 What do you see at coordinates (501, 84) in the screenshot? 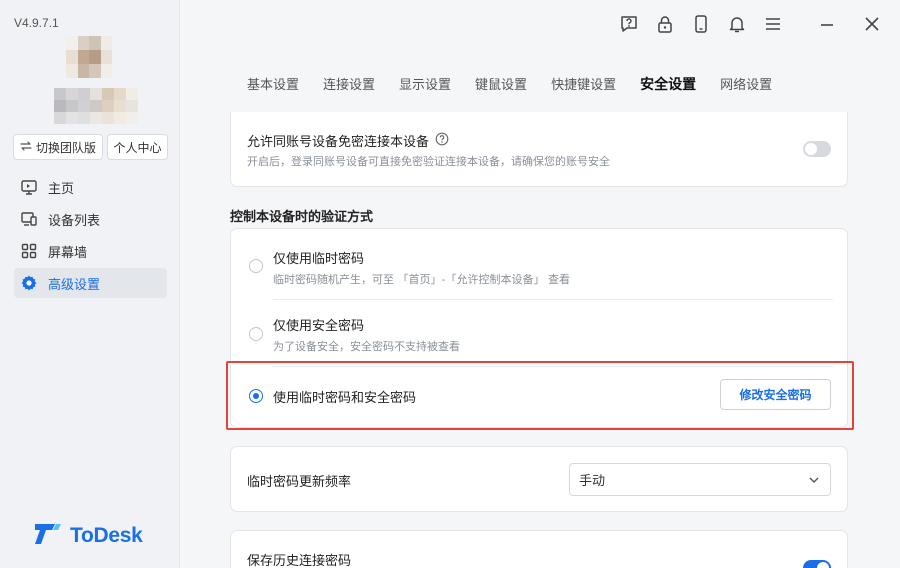
I see `tab-keyboard-mouse-settings: 键鼠设置` at bounding box center [501, 84].